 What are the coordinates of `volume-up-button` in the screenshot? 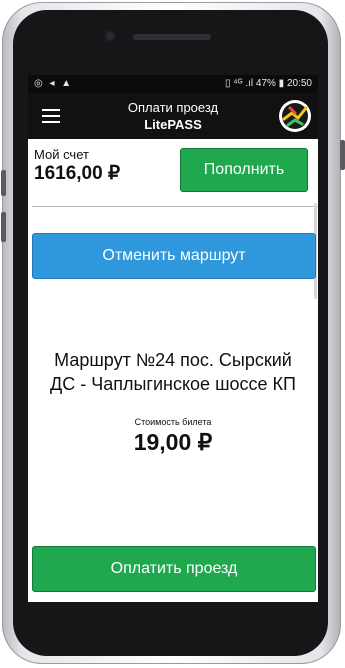 It's located at (3, 183).